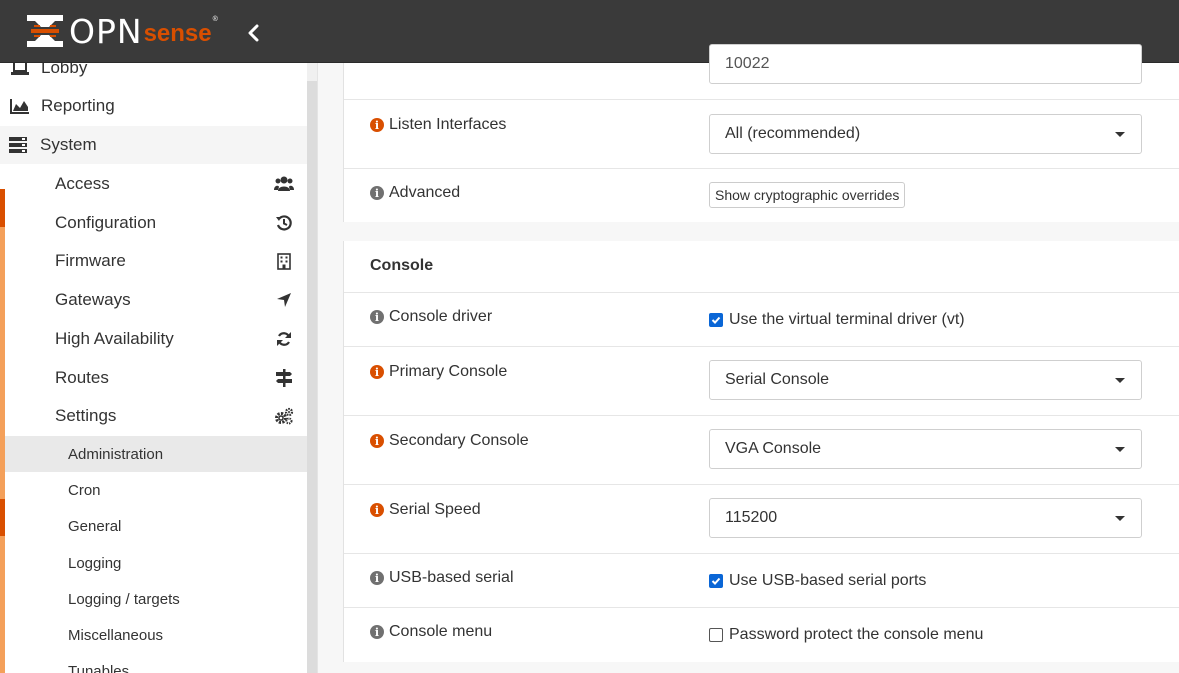 Image resolution: width=1179 pixels, height=673 pixels. I want to click on console-menu-label: i Console menu, so click(431, 632).